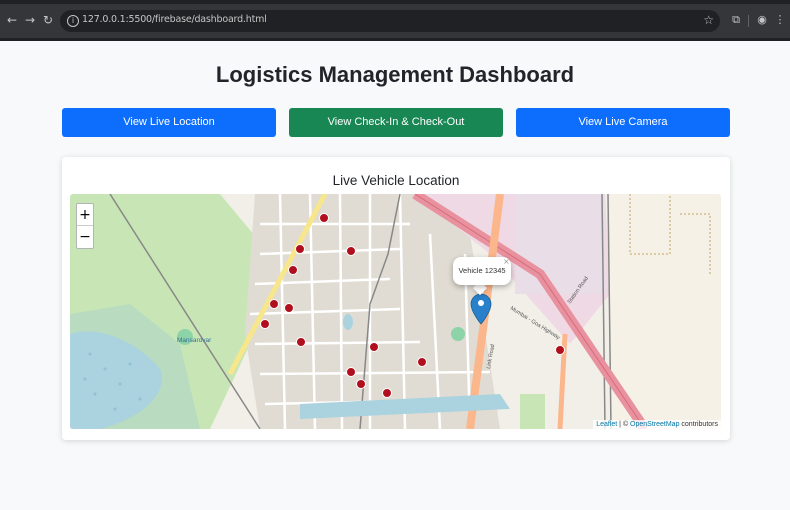 This screenshot has height=510, width=790. I want to click on zoom-control: + −, so click(85, 226).